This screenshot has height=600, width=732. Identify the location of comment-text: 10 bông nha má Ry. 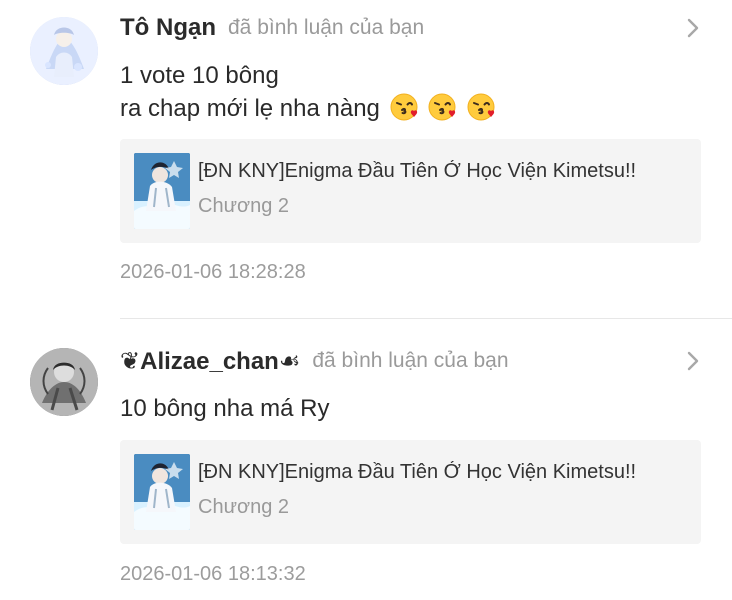
(410, 409).